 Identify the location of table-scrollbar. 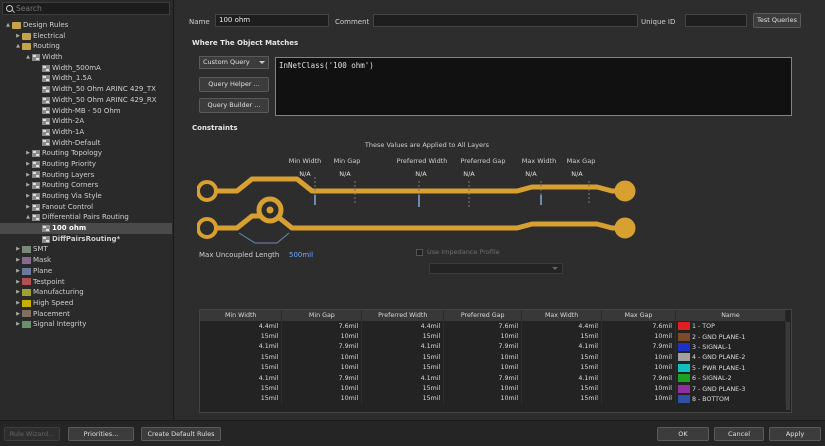
(788, 366).